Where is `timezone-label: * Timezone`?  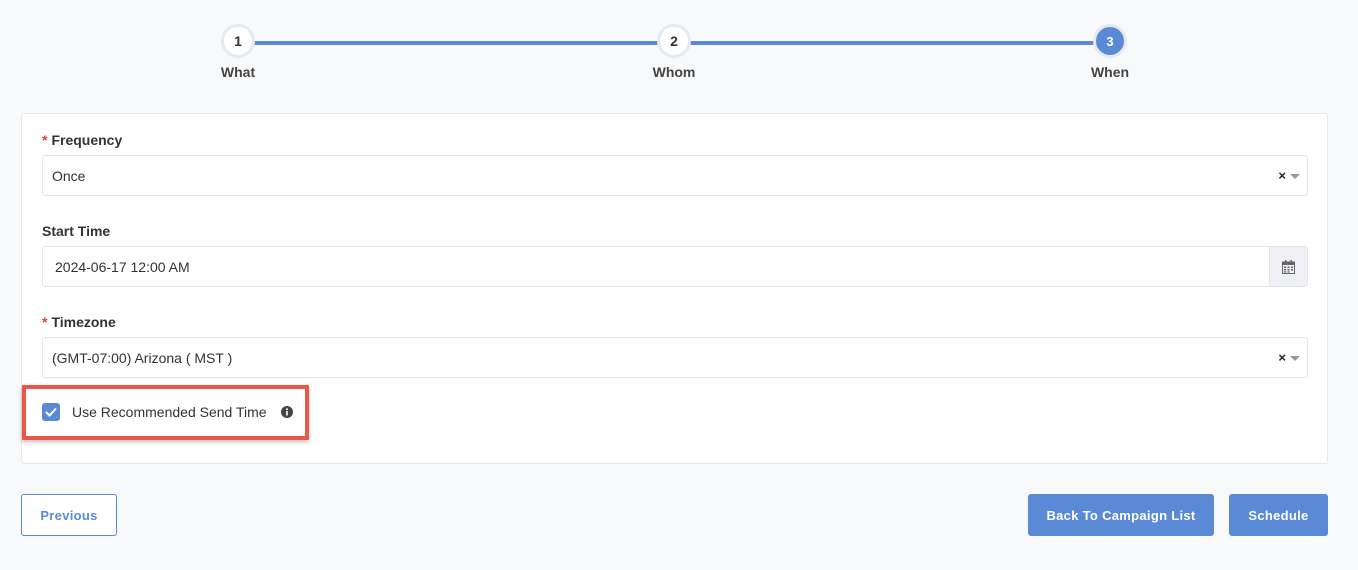 timezone-label: * Timezone is located at coordinates (79, 322).